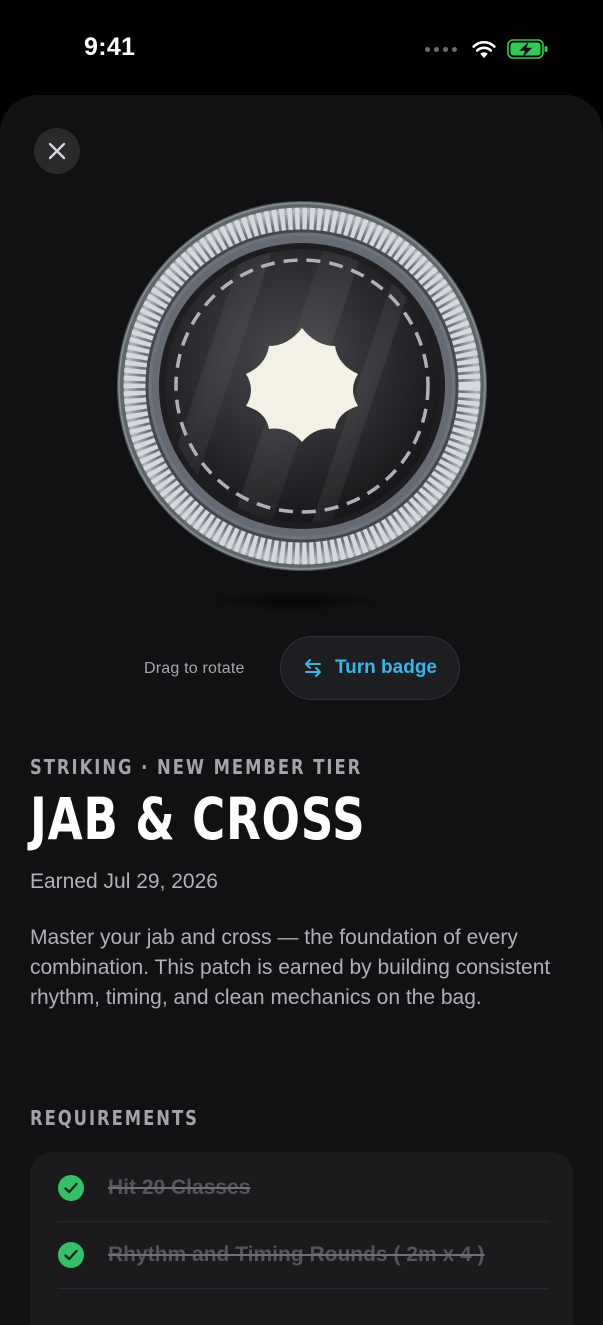 This screenshot has width=603, height=1325. Describe the element at coordinates (114, 1118) in the screenshot. I see `requirements-heading: REQUIREMENTS` at that location.